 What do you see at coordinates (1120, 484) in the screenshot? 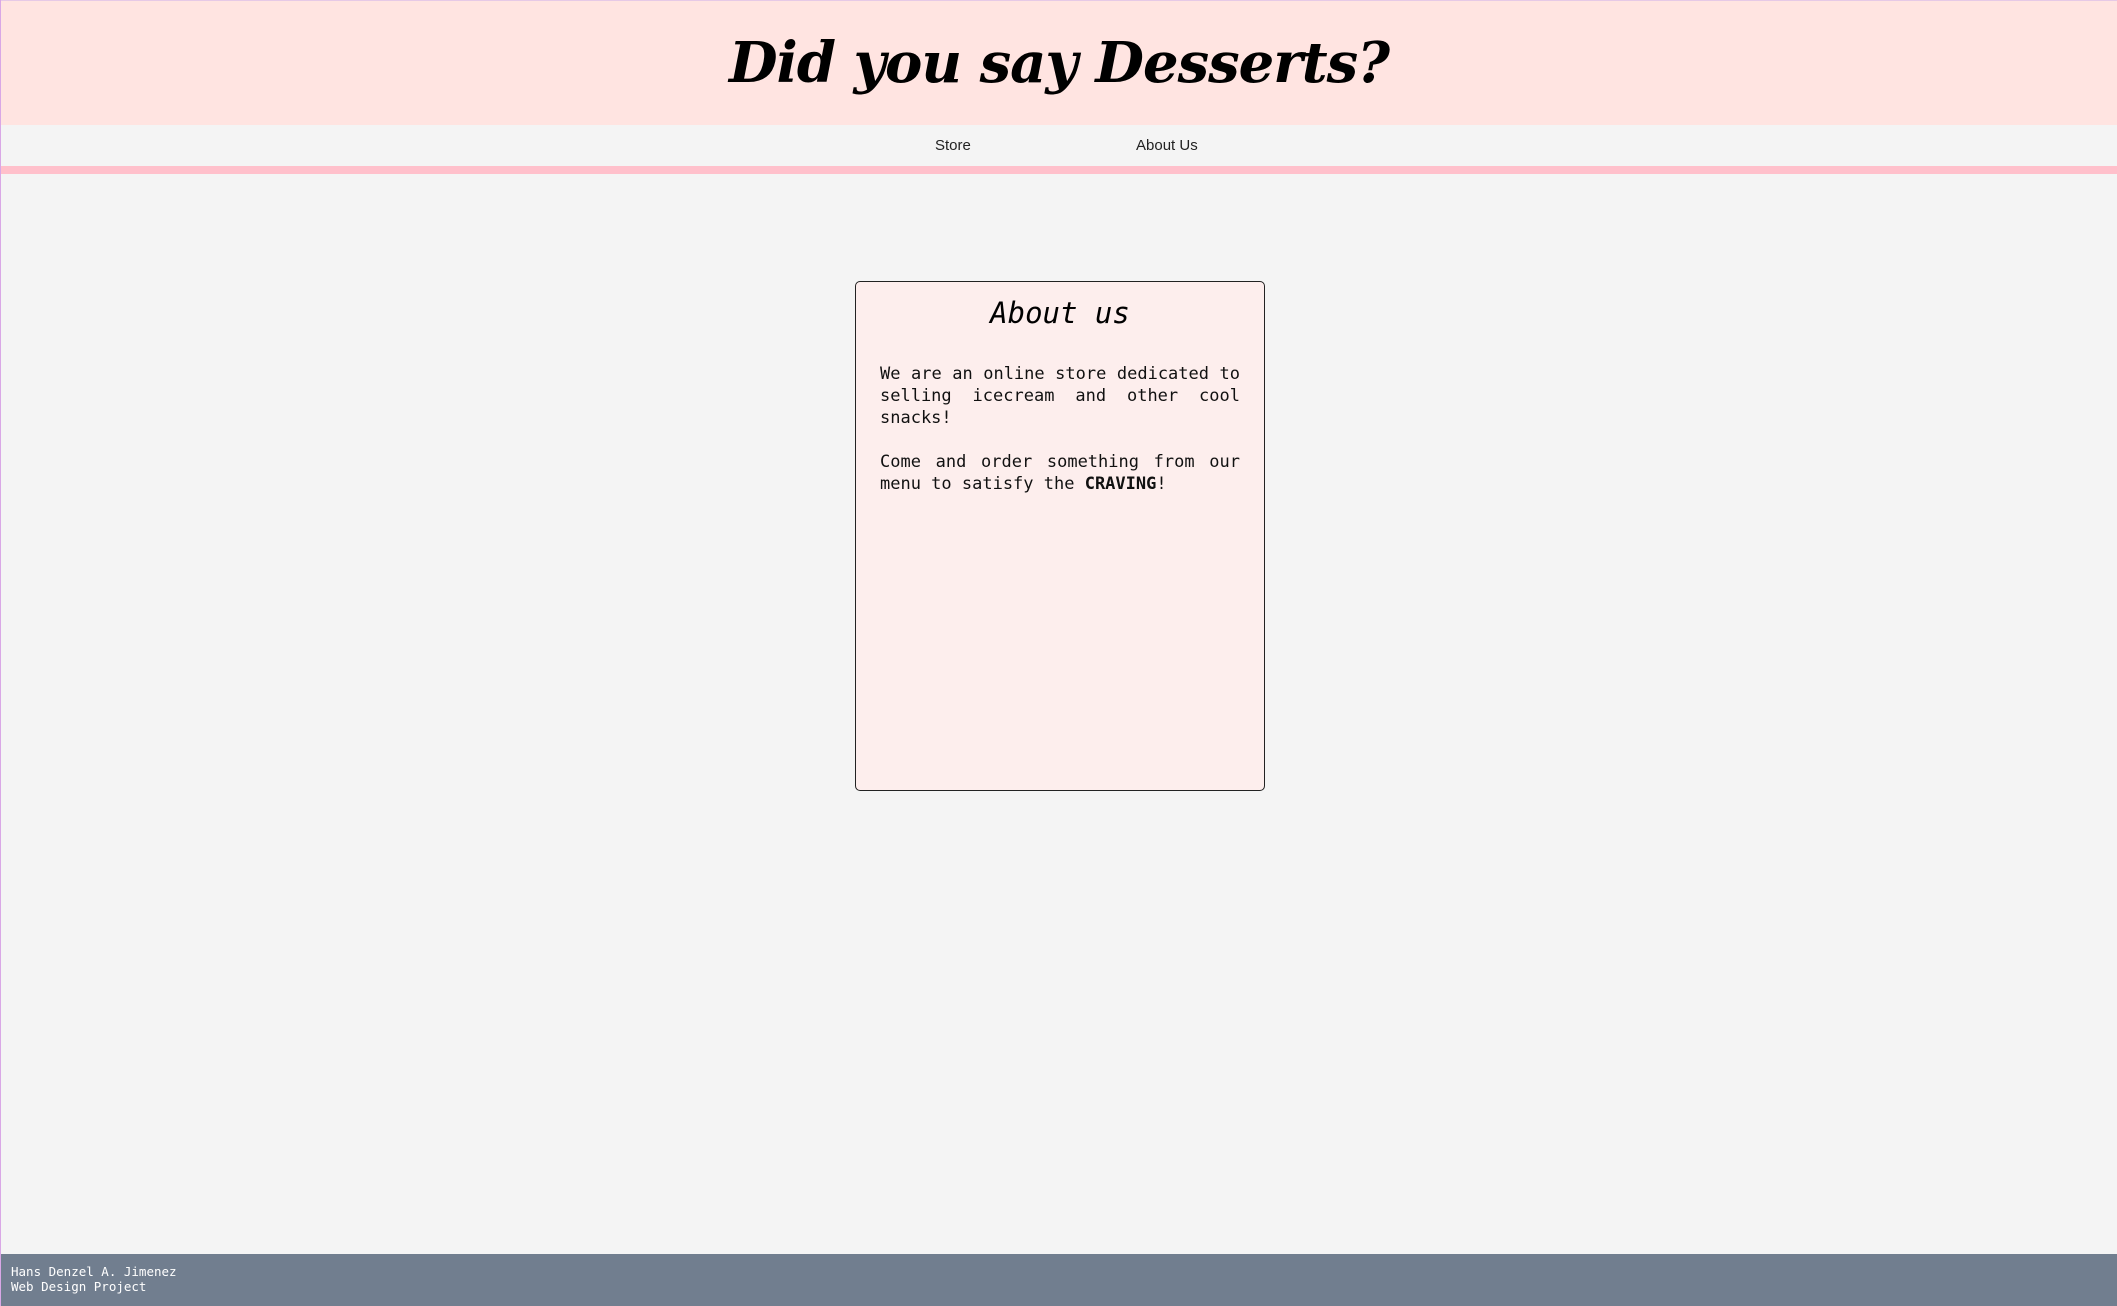
I see `about-cta-emphasis: CRAVING` at bounding box center [1120, 484].